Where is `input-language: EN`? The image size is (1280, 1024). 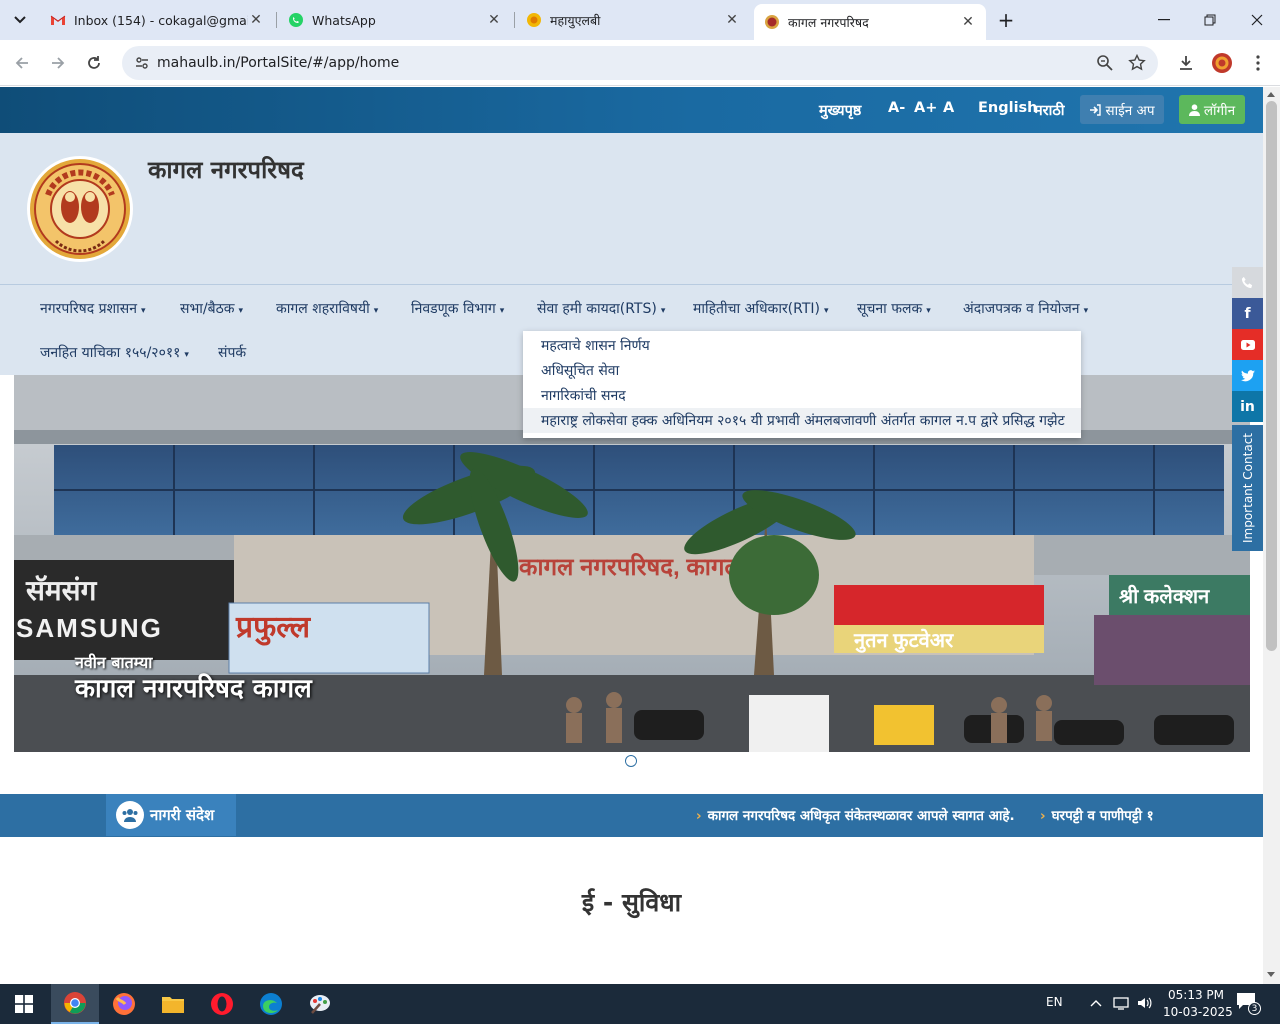 input-language: EN is located at coordinates (1054, 1002).